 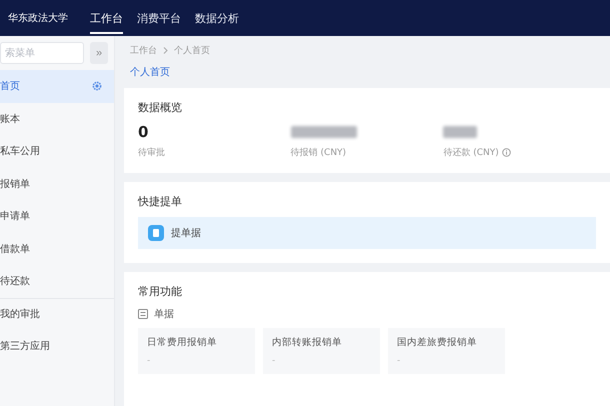 I want to click on sidebar-item: 第三方应用, so click(x=57, y=346).